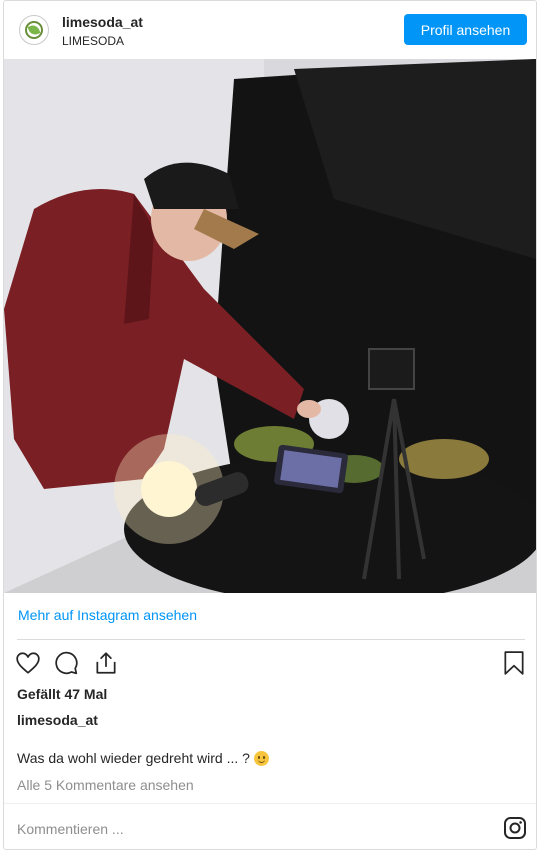 The height and width of the screenshot is (852, 541). What do you see at coordinates (66, 663) in the screenshot?
I see `comment-icon` at bounding box center [66, 663].